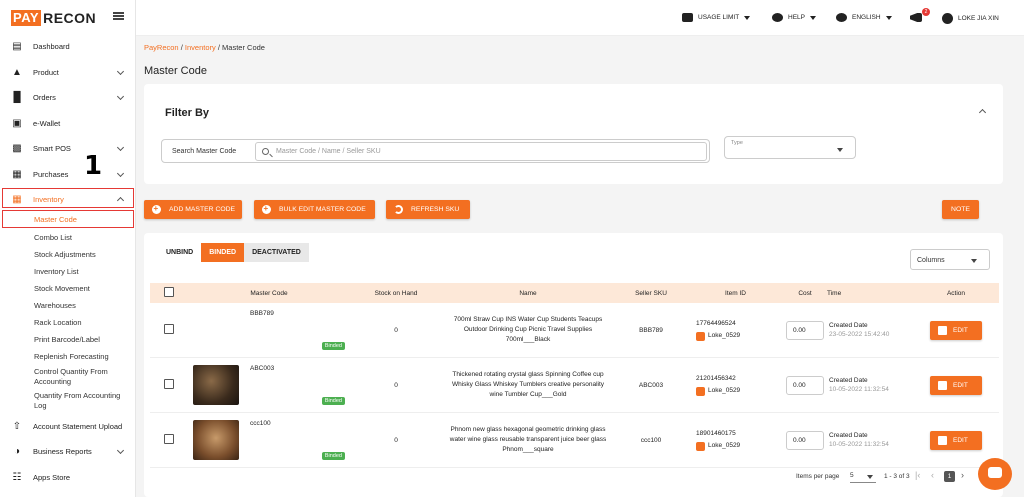  Describe the element at coordinates (223, 252) in the screenshot. I see `tab-binded: BINDED` at that location.